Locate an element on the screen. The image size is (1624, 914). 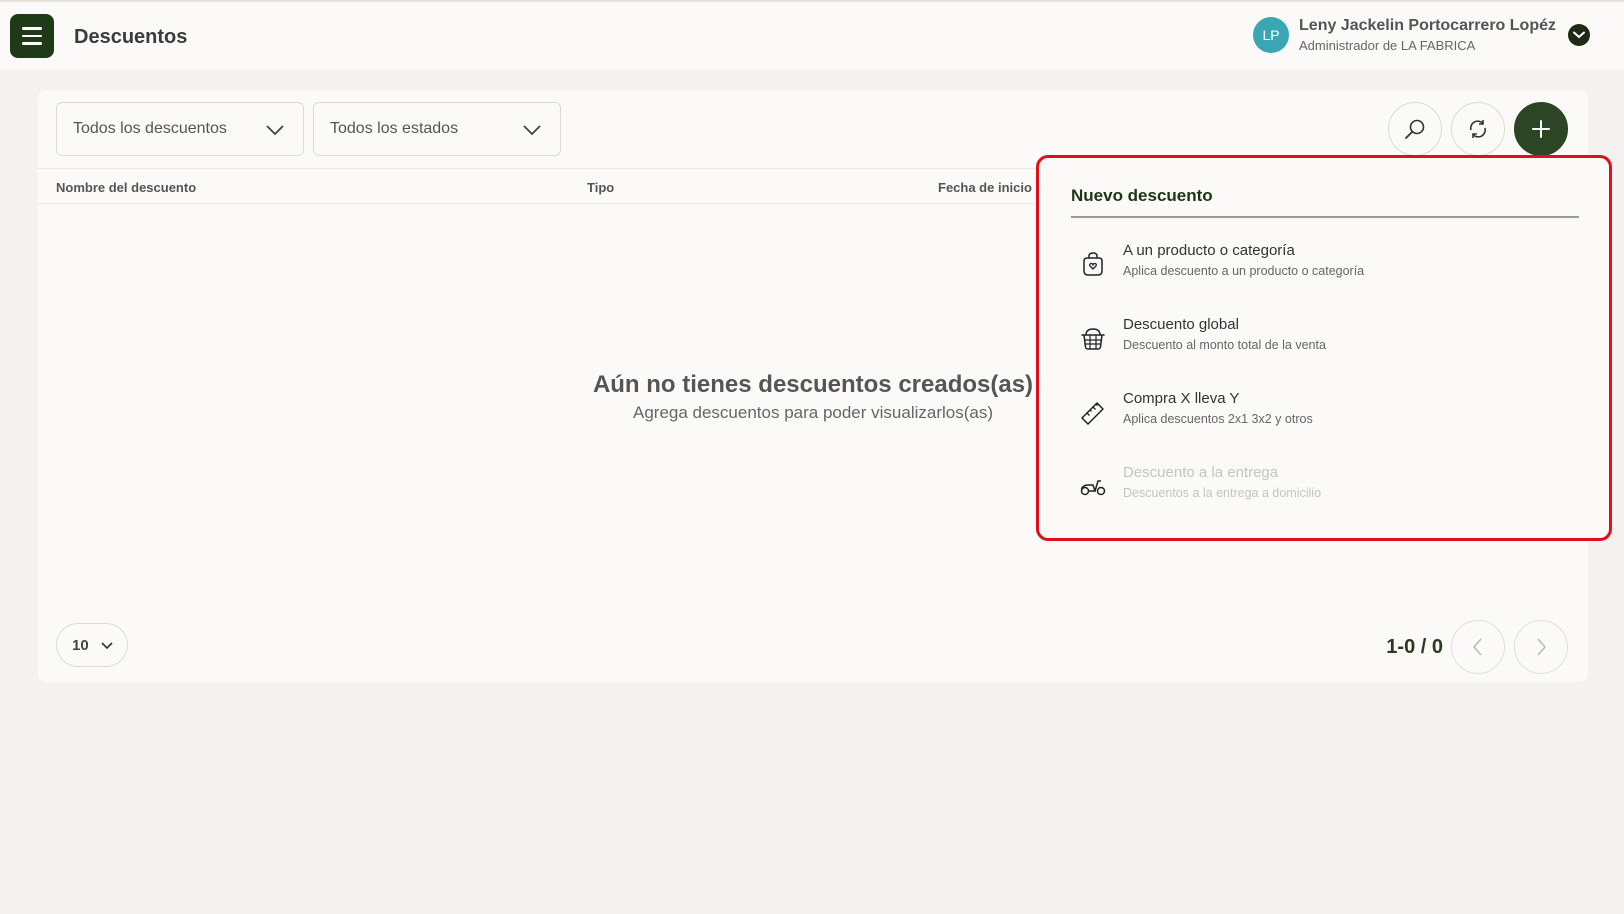
column-header-type: Tipo is located at coordinates (601, 187).